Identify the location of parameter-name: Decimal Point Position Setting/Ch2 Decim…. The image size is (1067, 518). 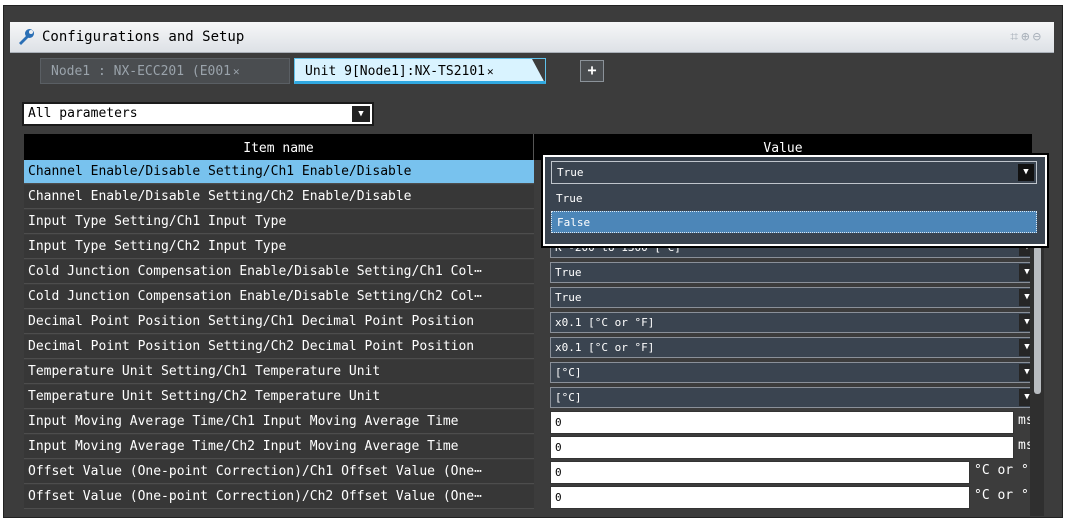
(279, 347).